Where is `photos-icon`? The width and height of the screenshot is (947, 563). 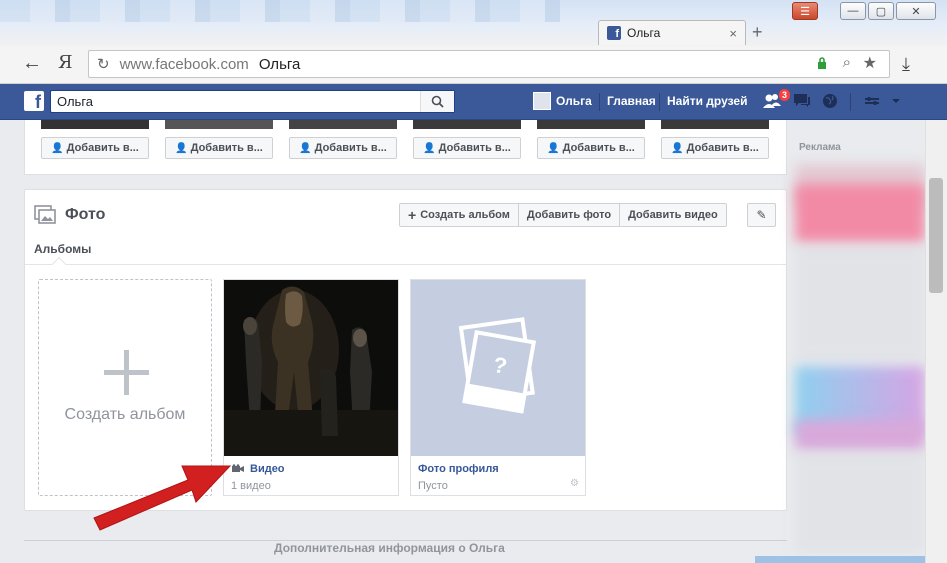 photos-icon is located at coordinates (45, 214).